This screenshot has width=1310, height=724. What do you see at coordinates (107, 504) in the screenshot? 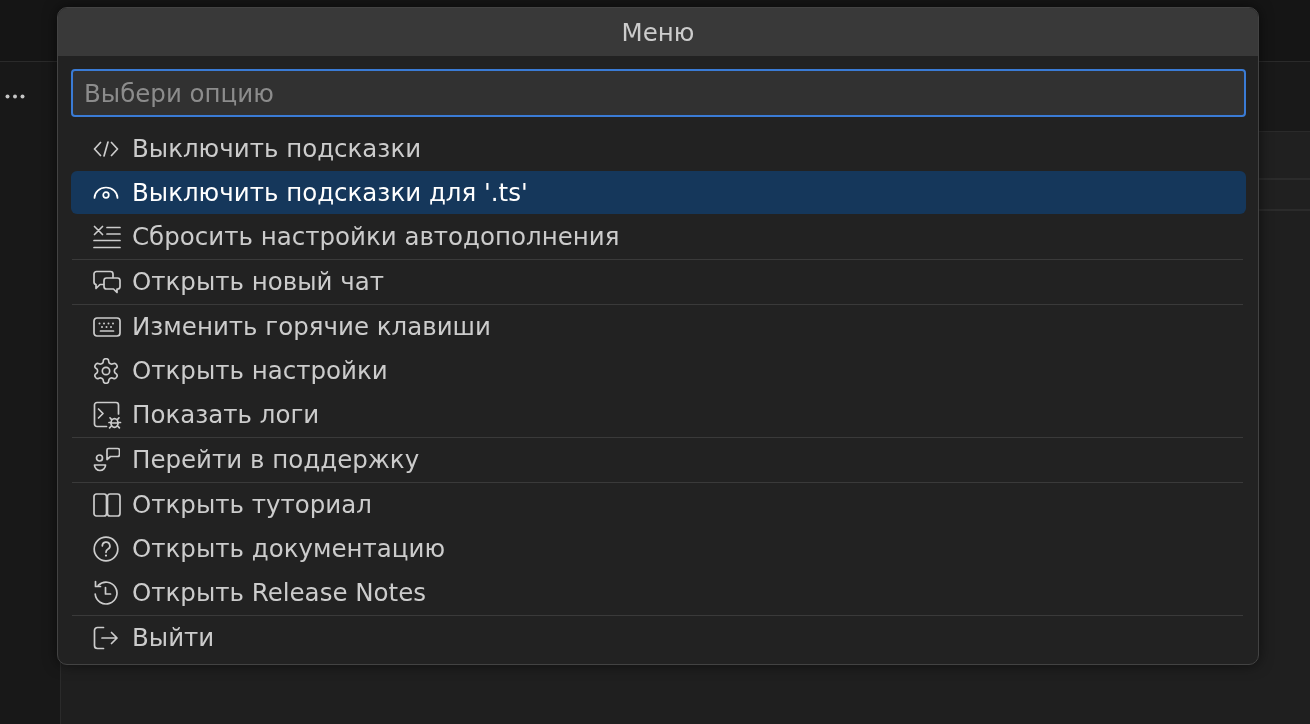
I see `book-icon` at bounding box center [107, 504].